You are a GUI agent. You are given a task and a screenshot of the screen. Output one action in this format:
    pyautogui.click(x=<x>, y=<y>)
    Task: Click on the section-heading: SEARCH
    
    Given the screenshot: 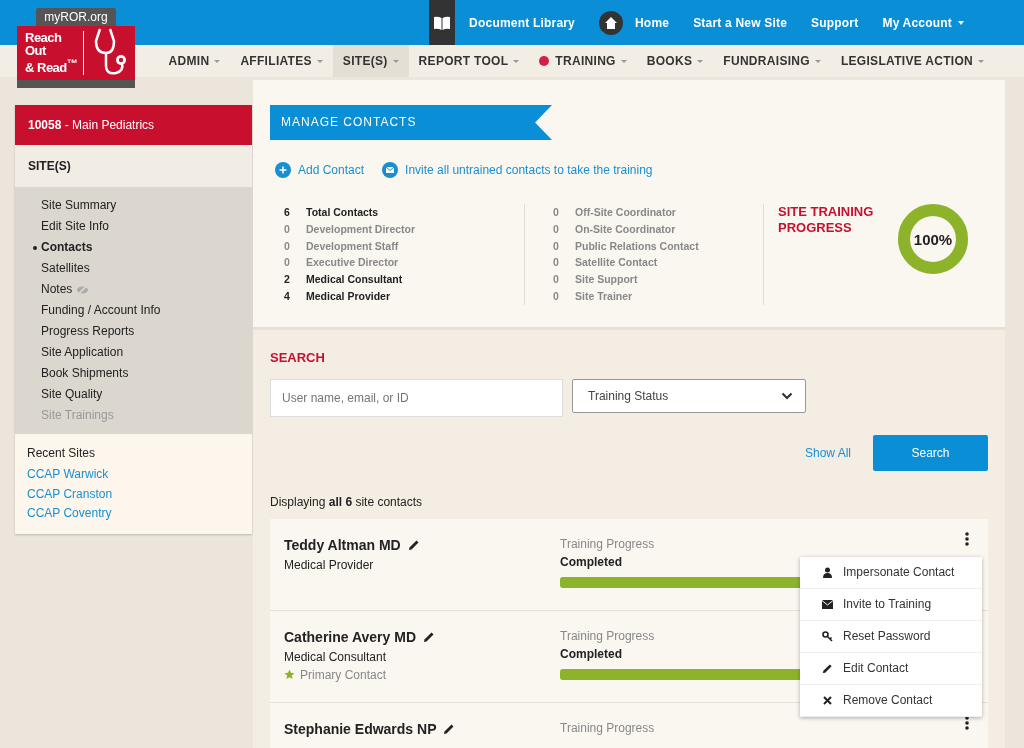 What is the action you would take?
    pyautogui.click(x=298, y=357)
    